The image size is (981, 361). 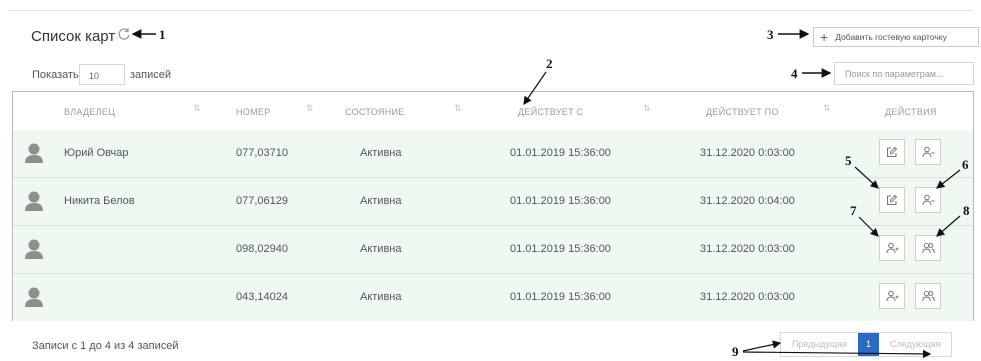 I want to click on arrow-9b, so click(x=837, y=354).